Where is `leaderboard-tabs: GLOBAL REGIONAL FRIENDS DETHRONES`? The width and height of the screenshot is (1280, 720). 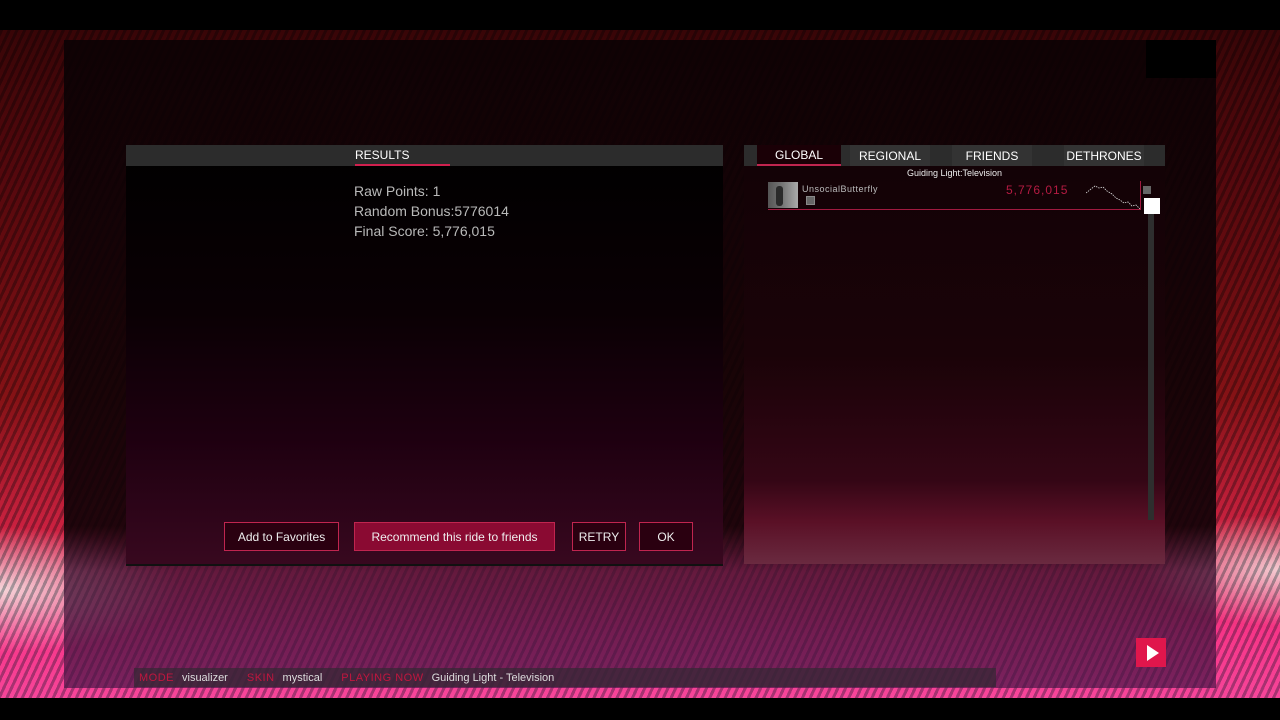
leaderboard-tabs: GLOBAL REGIONAL FRIENDS DETHRONES is located at coordinates (954, 155).